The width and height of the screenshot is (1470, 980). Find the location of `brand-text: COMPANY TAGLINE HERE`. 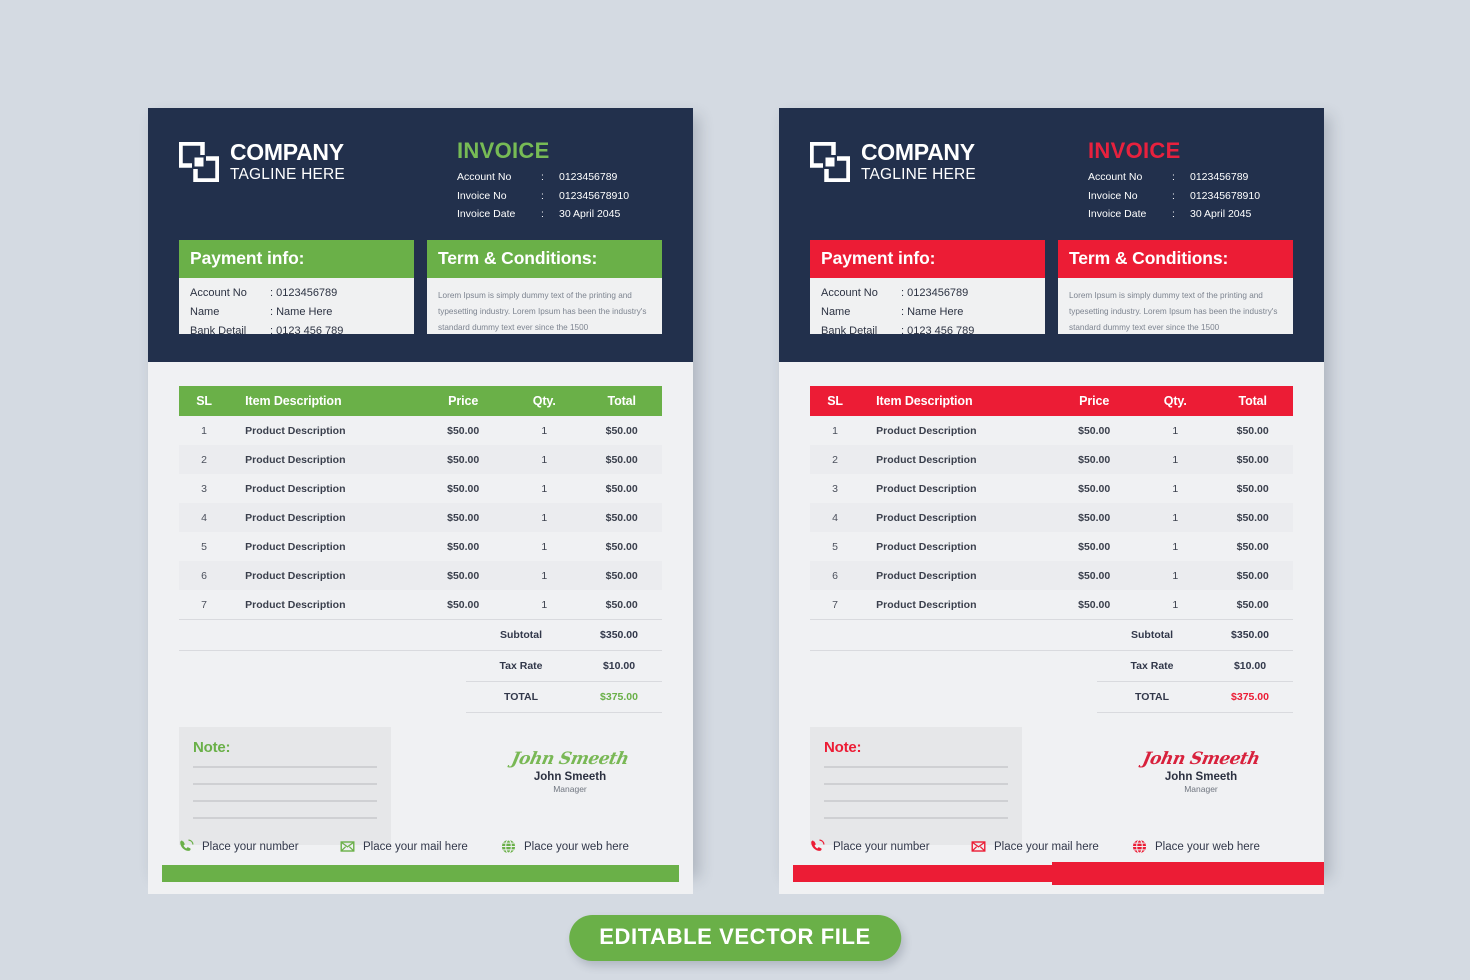

brand-text: COMPANY TAGLINE HERE is located at coordinates (918, 162).